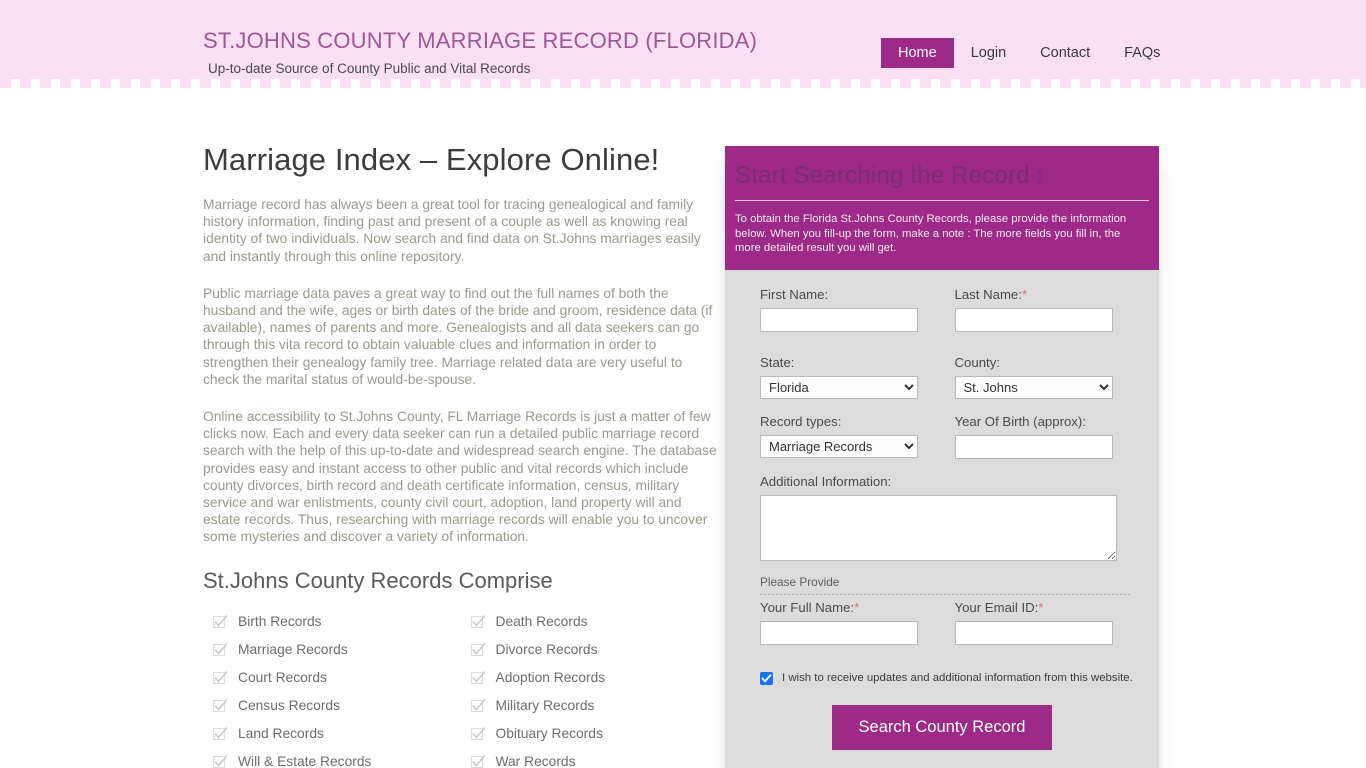 The width and height of the screenshot is (1366, 768). What do you see at coordinates (839, 446) in the screenshot?
I see `record-types-select: Marriage Records` at bounding box center [839, 446].